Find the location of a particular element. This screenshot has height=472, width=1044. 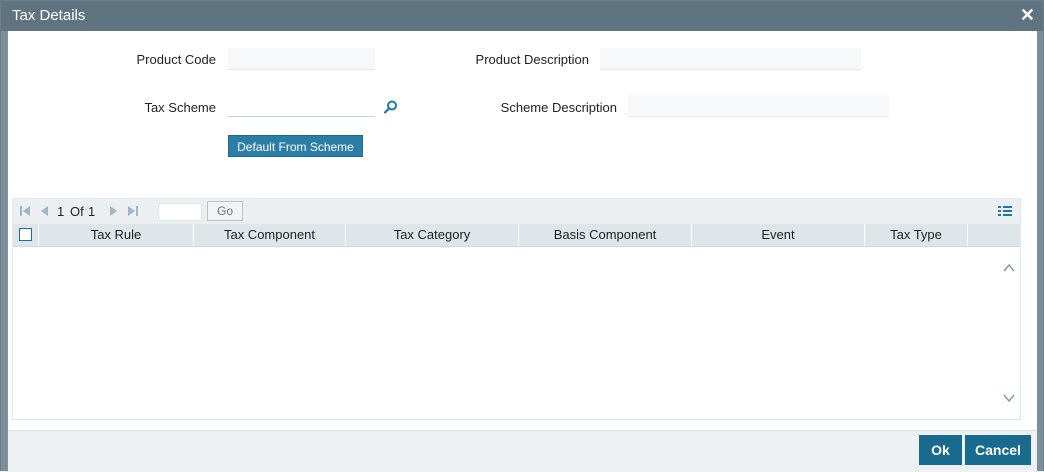

product-code-field is located at coordinates (301, 59).